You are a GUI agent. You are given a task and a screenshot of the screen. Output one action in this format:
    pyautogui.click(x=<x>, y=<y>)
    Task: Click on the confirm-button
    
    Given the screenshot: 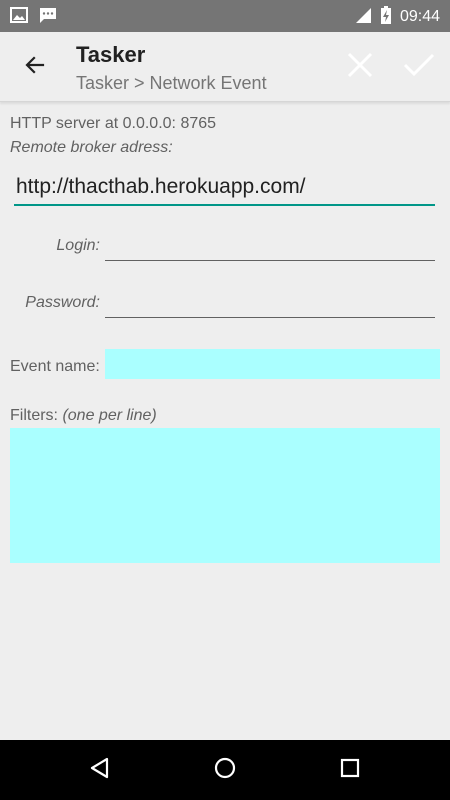 What is the action you would take?
    pyautogui.click(x=419, y=67)
    